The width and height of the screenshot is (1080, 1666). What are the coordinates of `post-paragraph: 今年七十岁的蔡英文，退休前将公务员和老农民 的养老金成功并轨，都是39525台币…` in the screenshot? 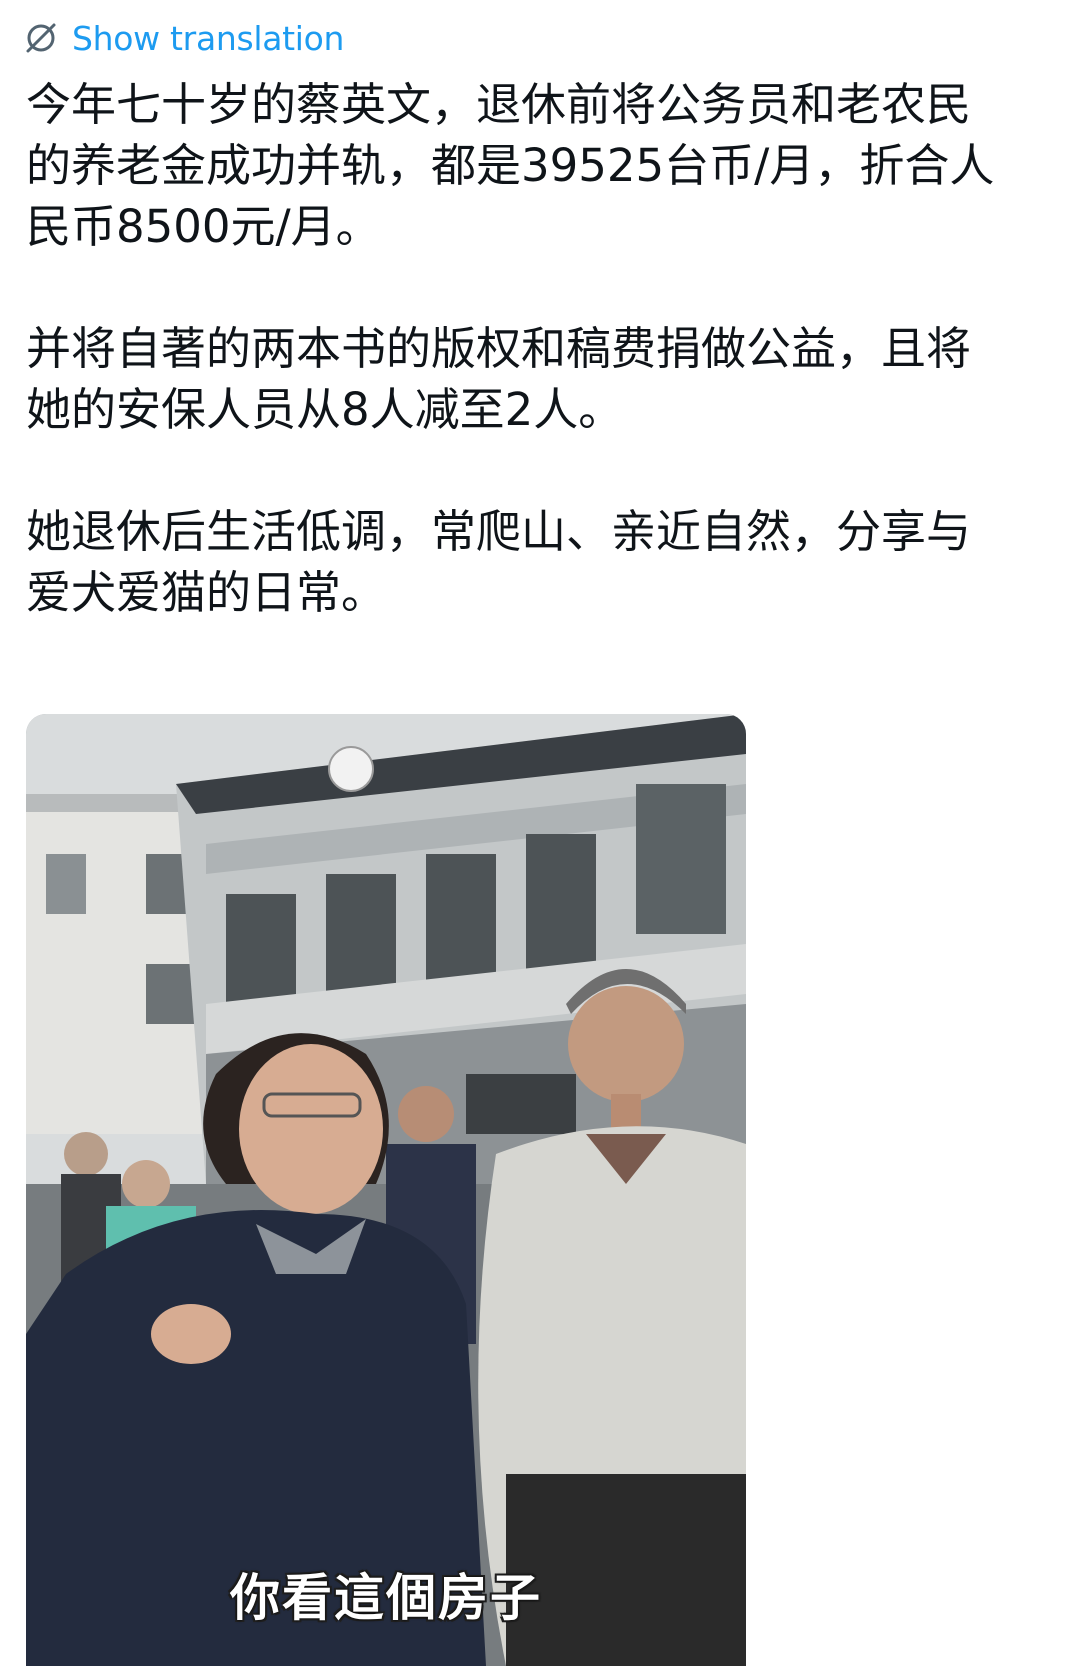 It's located at (510, 165).